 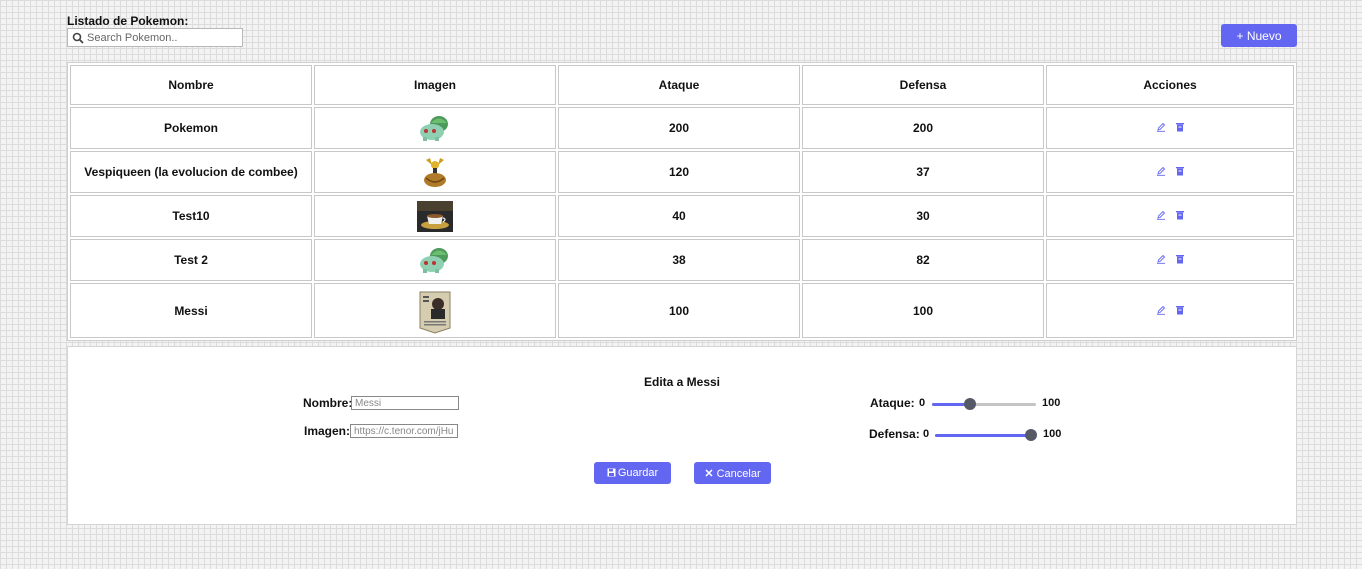 What do you see at coordinates (679, 128) in the screenshot?
I see `cell-ataque: 200` at bounding box center [679, 128].